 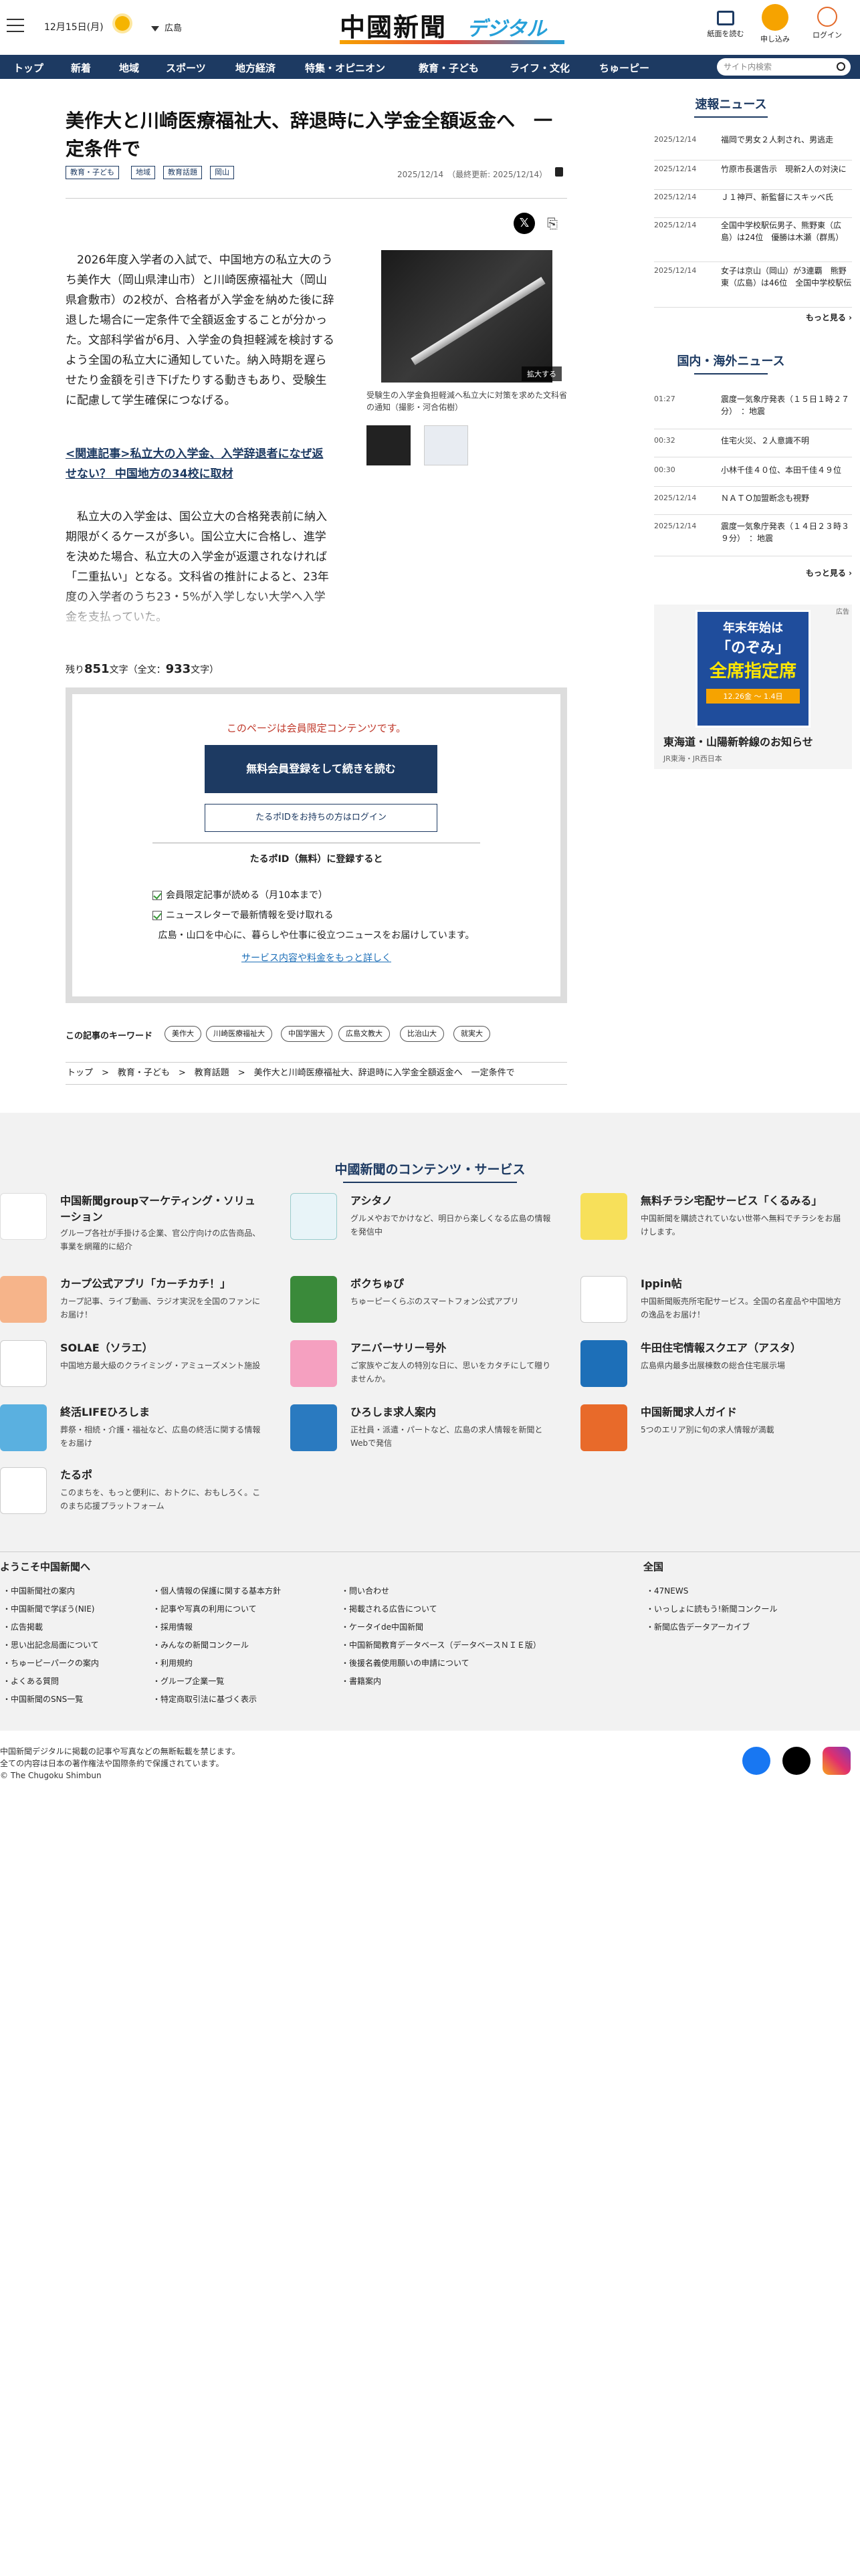 What do you see at coordinates (775, 24) in the screenshot?
I see `subscribe-button: 申し込み` at bounding box center [775, 24].